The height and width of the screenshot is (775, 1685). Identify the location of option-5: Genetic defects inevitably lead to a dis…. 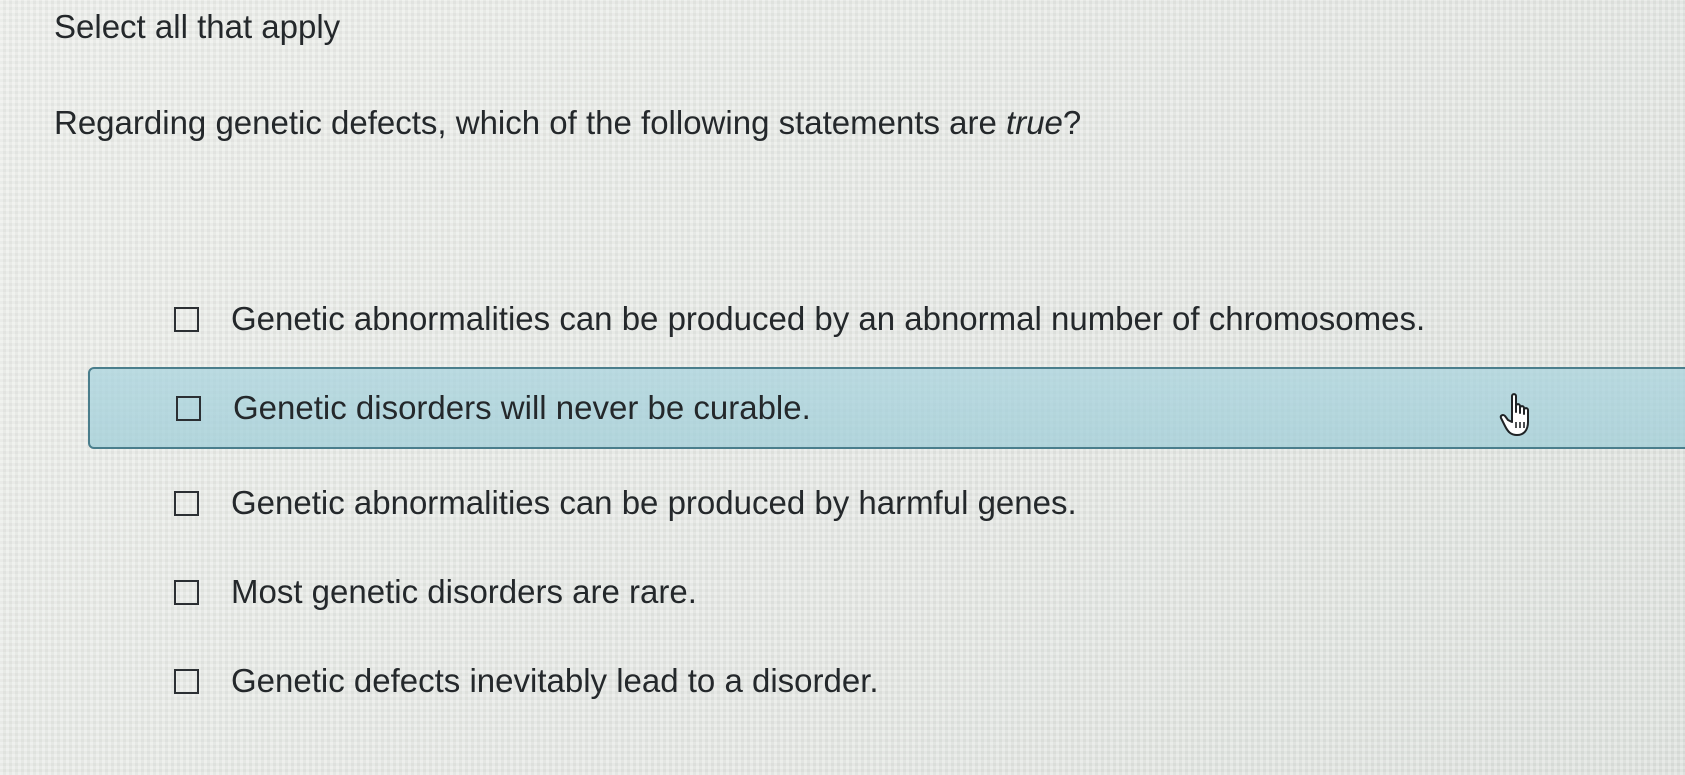
(886, 681).